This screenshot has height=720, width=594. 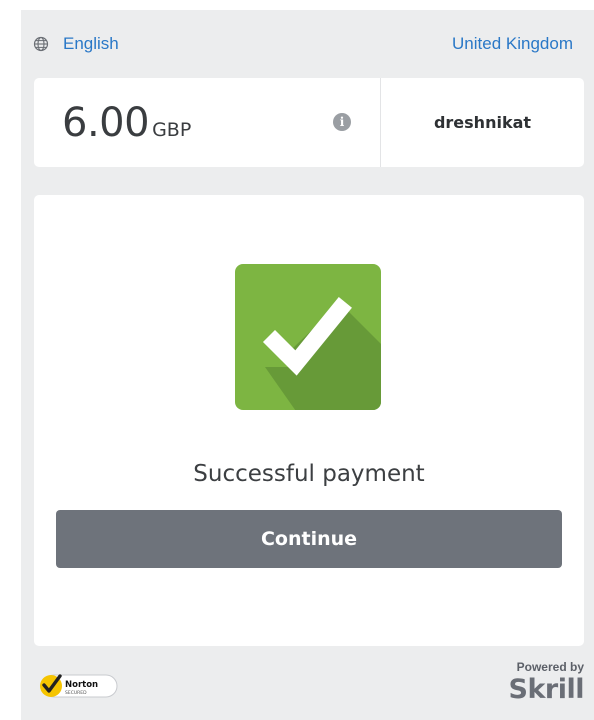 I want to click on amount-display: 6.00 GBP, so click(x=126, y=123).